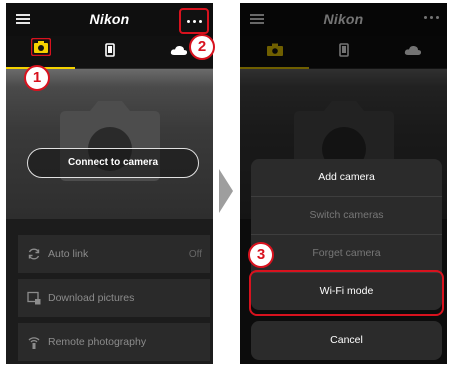  Describe the element at coordinates (113, 163) in the screenshot. I see `connect-to-camera-button: Connect to camera` at that location.